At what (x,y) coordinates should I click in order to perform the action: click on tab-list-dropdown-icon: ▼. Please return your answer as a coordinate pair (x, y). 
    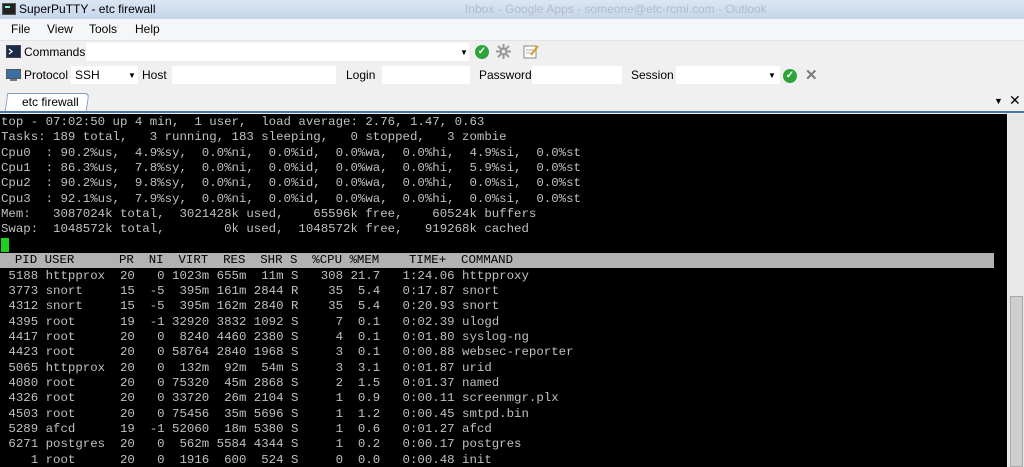
    Looking at the image, I should click on (998, 101).